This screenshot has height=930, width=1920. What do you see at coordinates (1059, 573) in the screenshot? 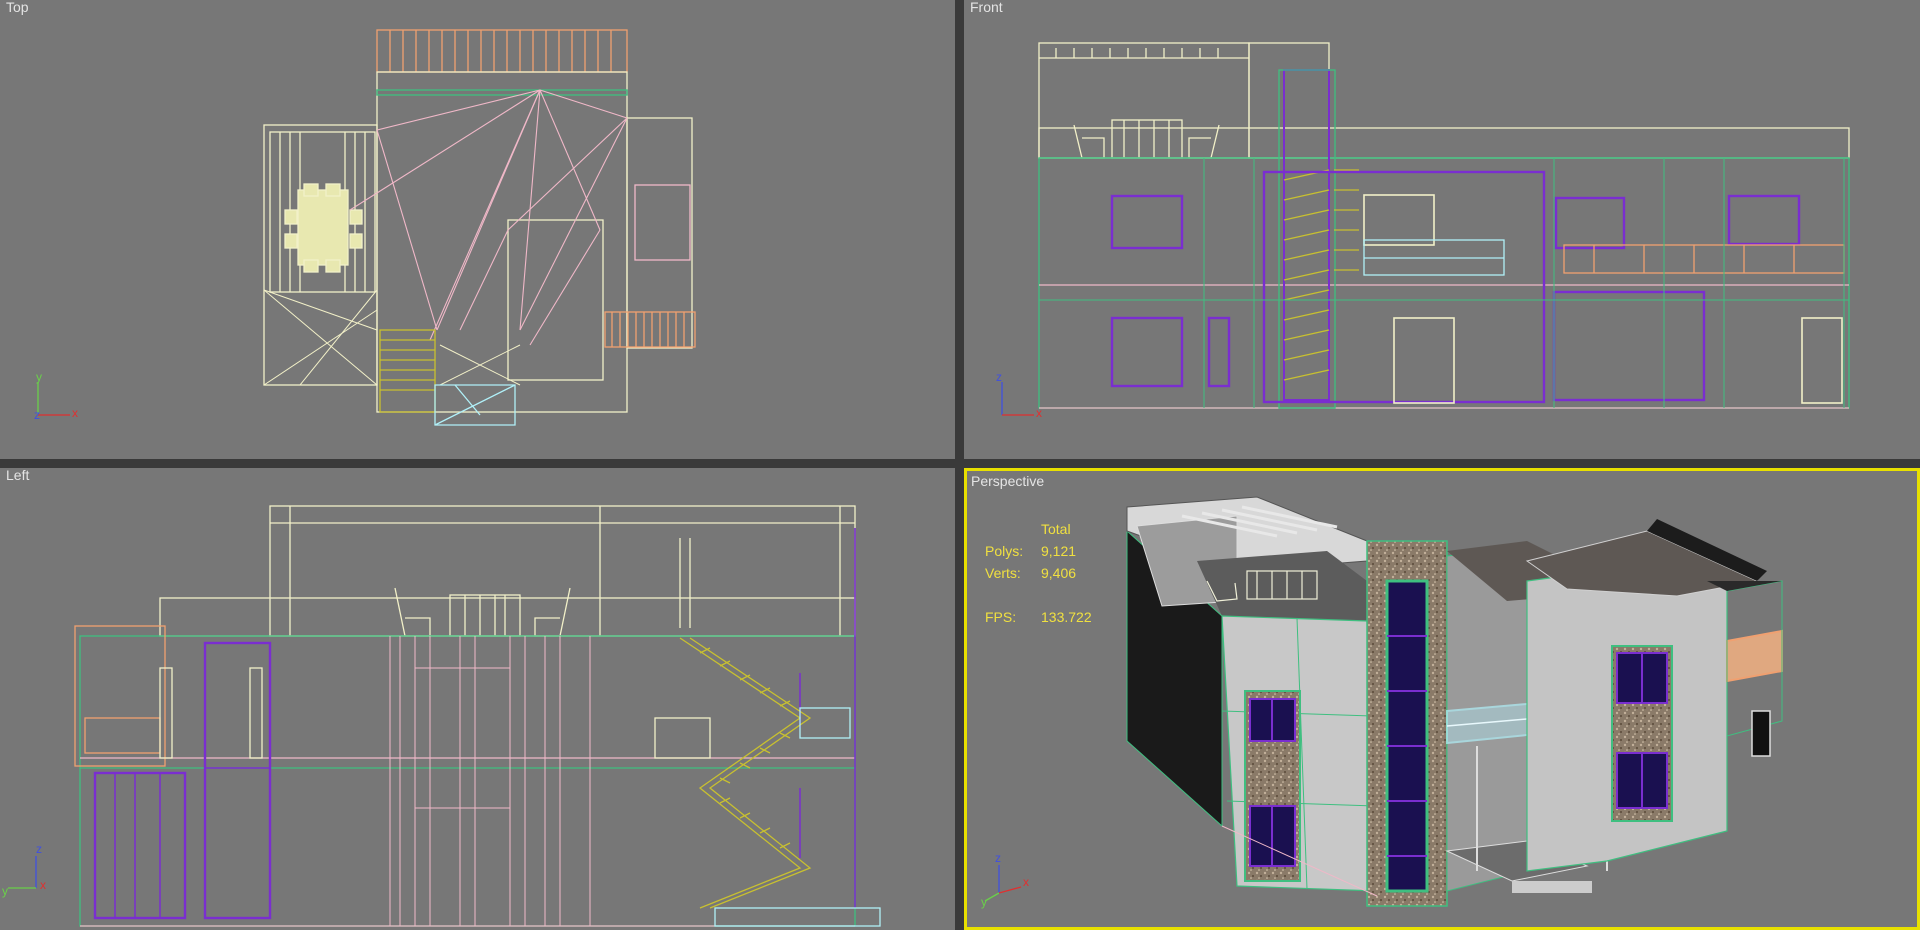
I see `stats-verts-value: 9,406` at bounding box center [1059, 573].